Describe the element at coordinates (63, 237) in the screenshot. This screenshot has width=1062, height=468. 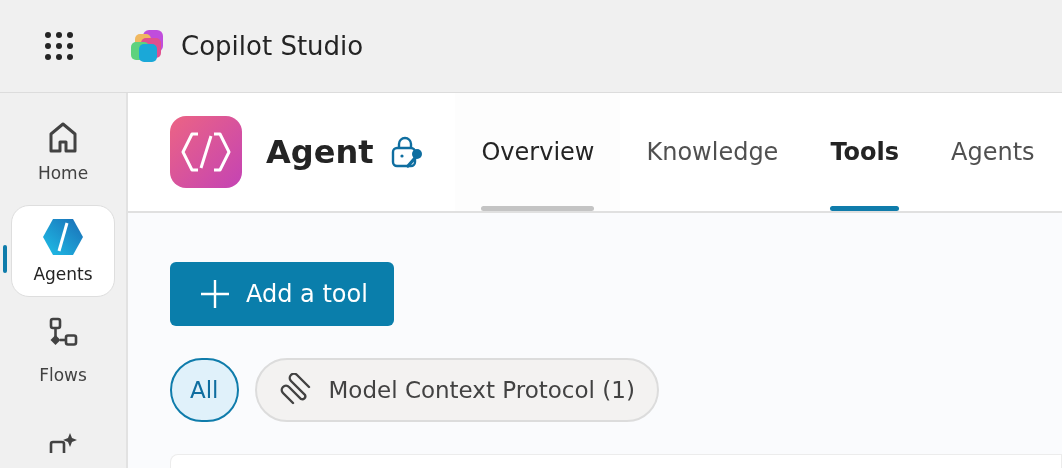
I see `agent-hexagon-icon` at that location.